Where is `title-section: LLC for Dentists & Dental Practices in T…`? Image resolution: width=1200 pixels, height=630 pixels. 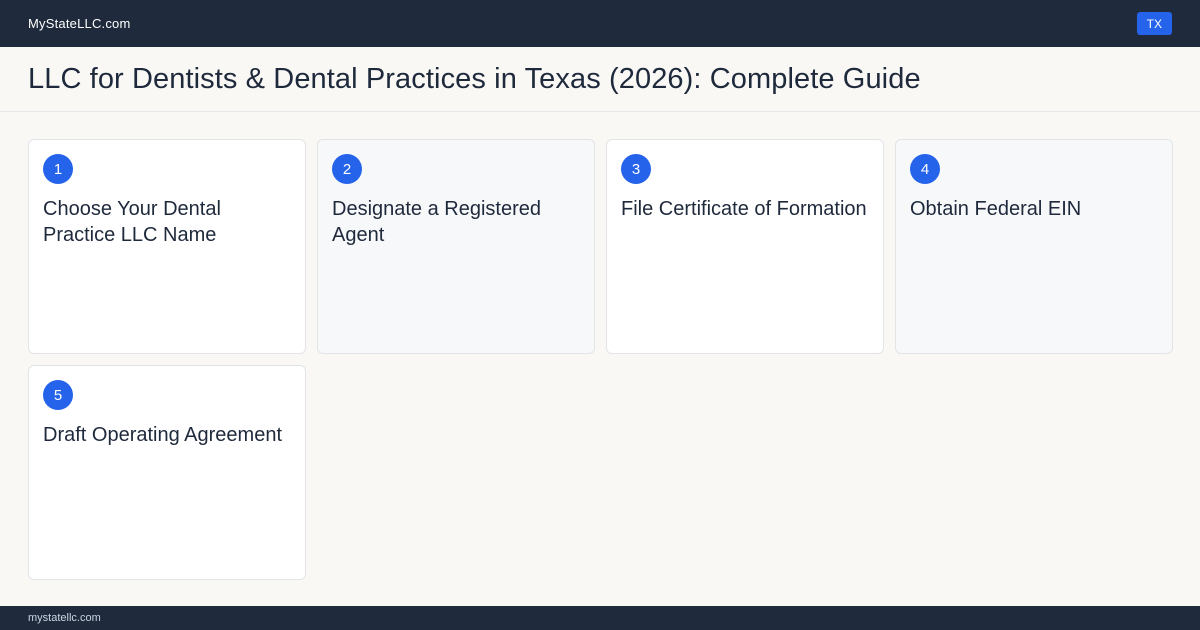
title-section: LLC for Dentists & Dental Practices in T… is located at coordinates (600, 79).